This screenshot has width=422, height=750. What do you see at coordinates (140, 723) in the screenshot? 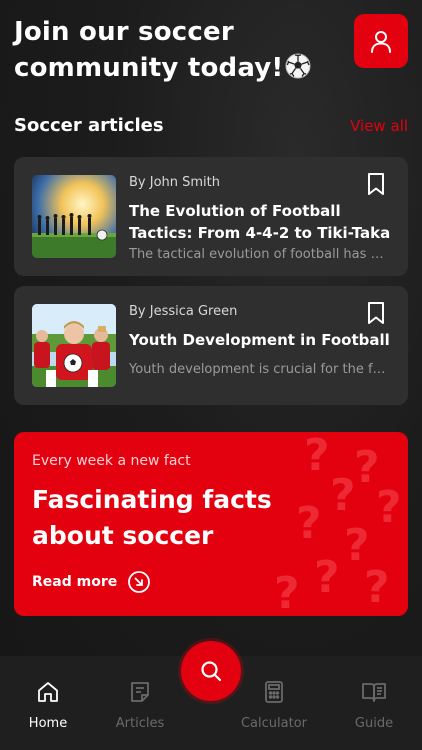
I see `nav-articles-label: Articles` at bounding box center [140, 723].